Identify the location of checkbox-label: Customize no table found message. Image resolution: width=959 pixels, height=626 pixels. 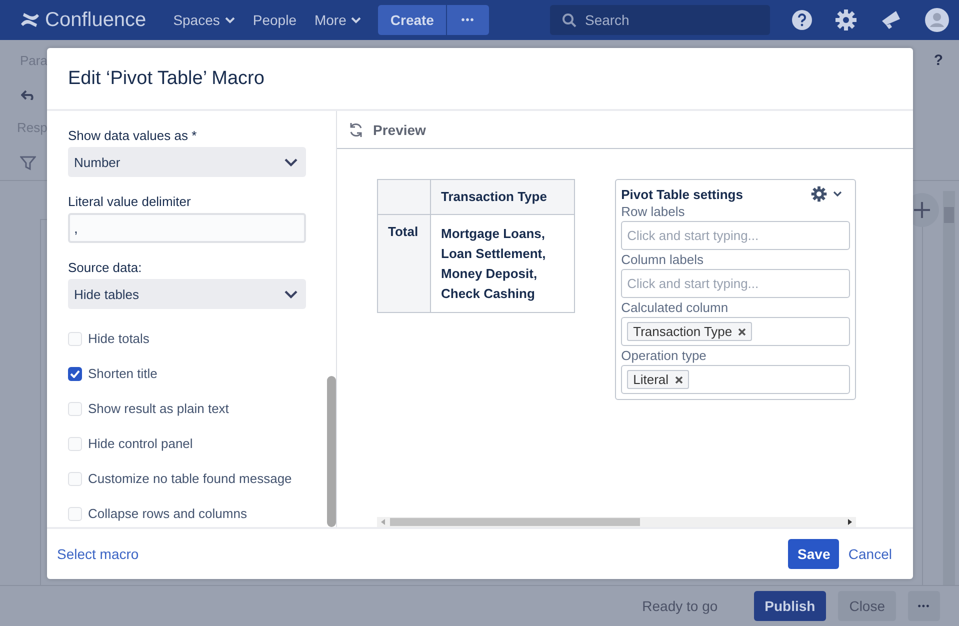
(190, 478).